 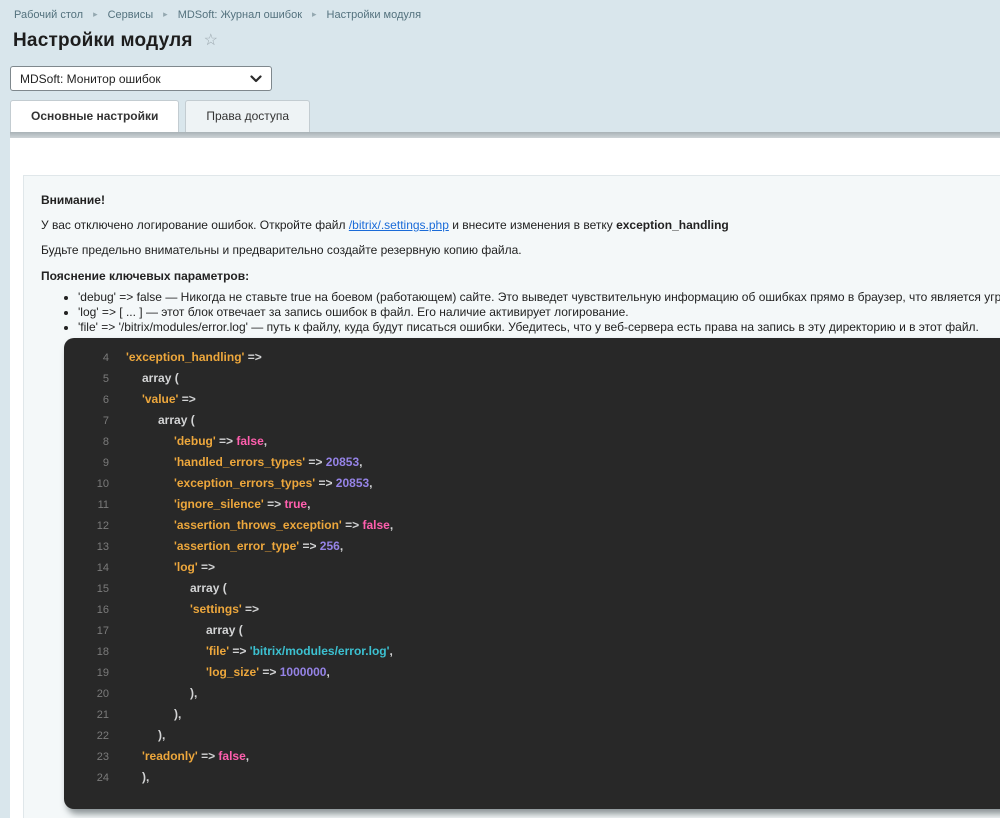 What do you see at coordinates (141, 78) in the screenshot?
I see `module-select: MDSoft: Монитор ошибок` at bounding box center [141, 78].